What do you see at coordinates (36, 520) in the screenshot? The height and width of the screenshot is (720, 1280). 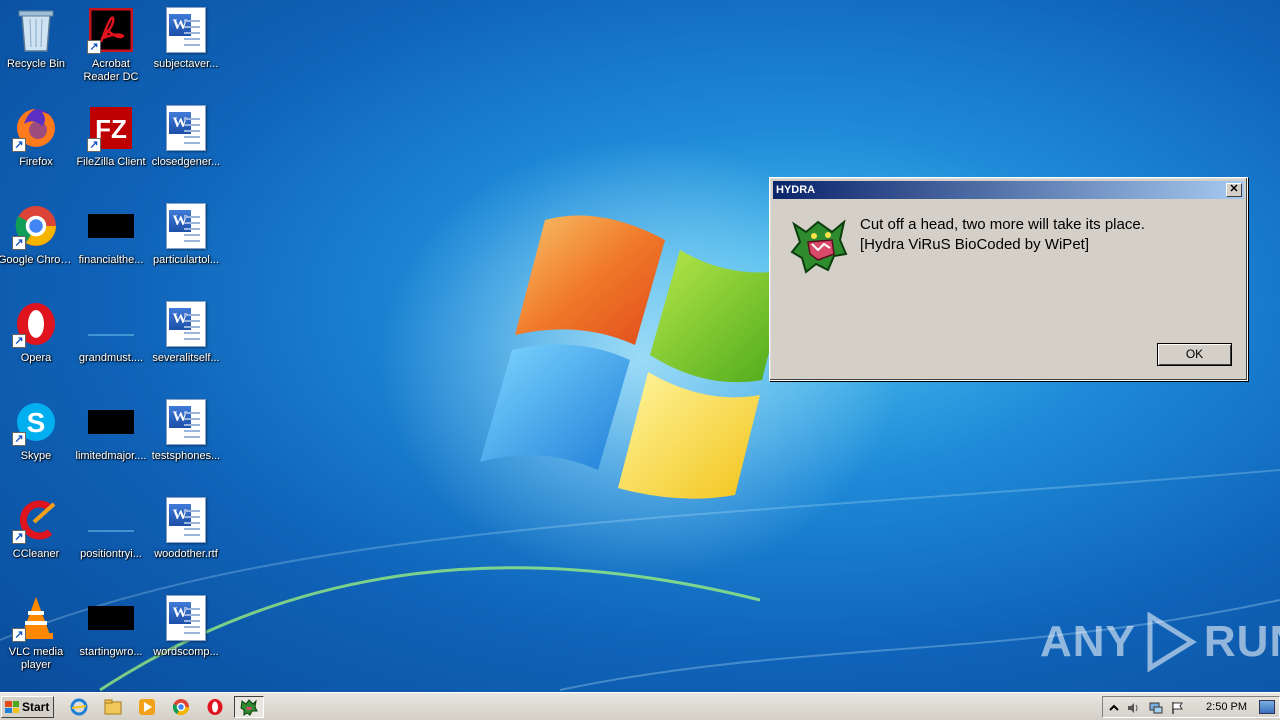 I see `ccleaner-icon: ↗` at bounding box center [36, 520].